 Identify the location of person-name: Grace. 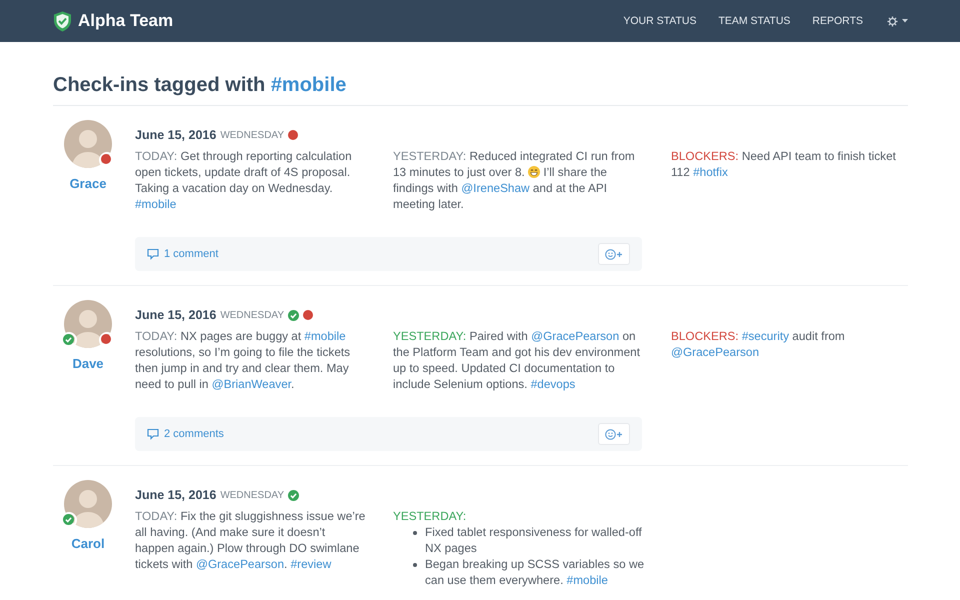
(88, 183).